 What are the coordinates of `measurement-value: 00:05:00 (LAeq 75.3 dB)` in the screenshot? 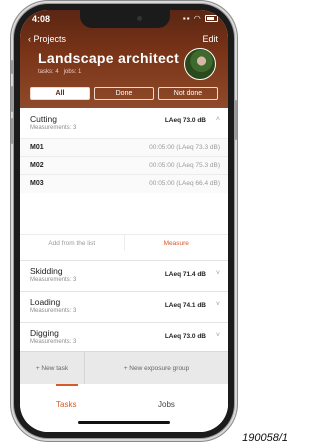 It's located at (184, 165).